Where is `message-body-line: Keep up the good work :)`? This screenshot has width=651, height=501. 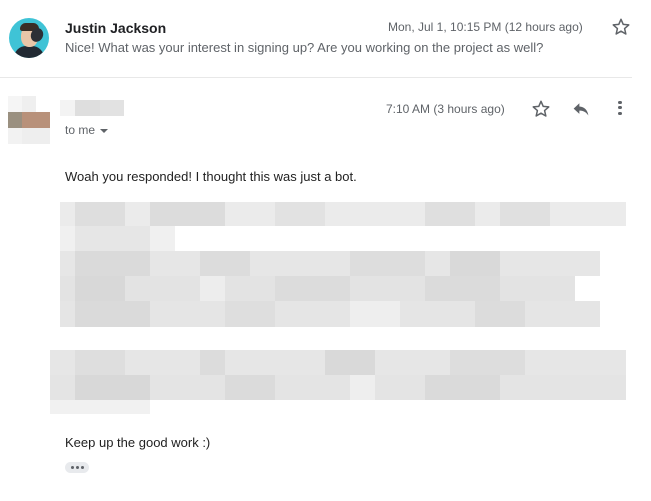 message-body-line: Keep up the good work :) is located at coordinates (138, 442).